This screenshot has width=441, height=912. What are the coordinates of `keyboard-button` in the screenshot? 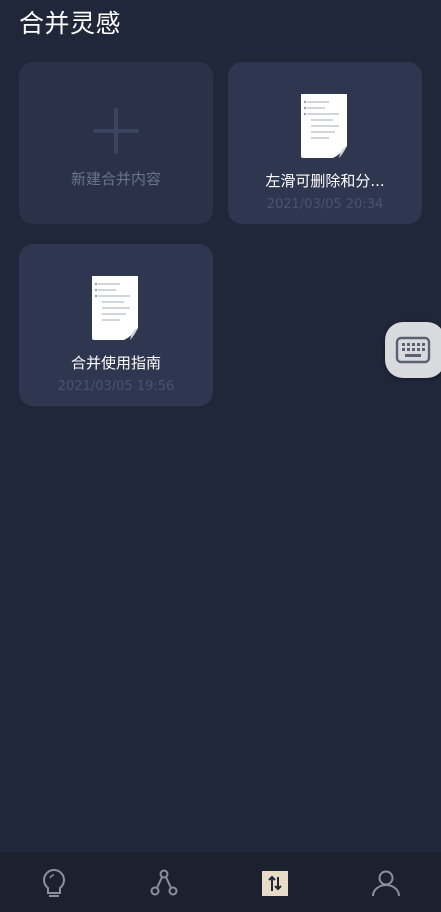 It's located at (413, 350).